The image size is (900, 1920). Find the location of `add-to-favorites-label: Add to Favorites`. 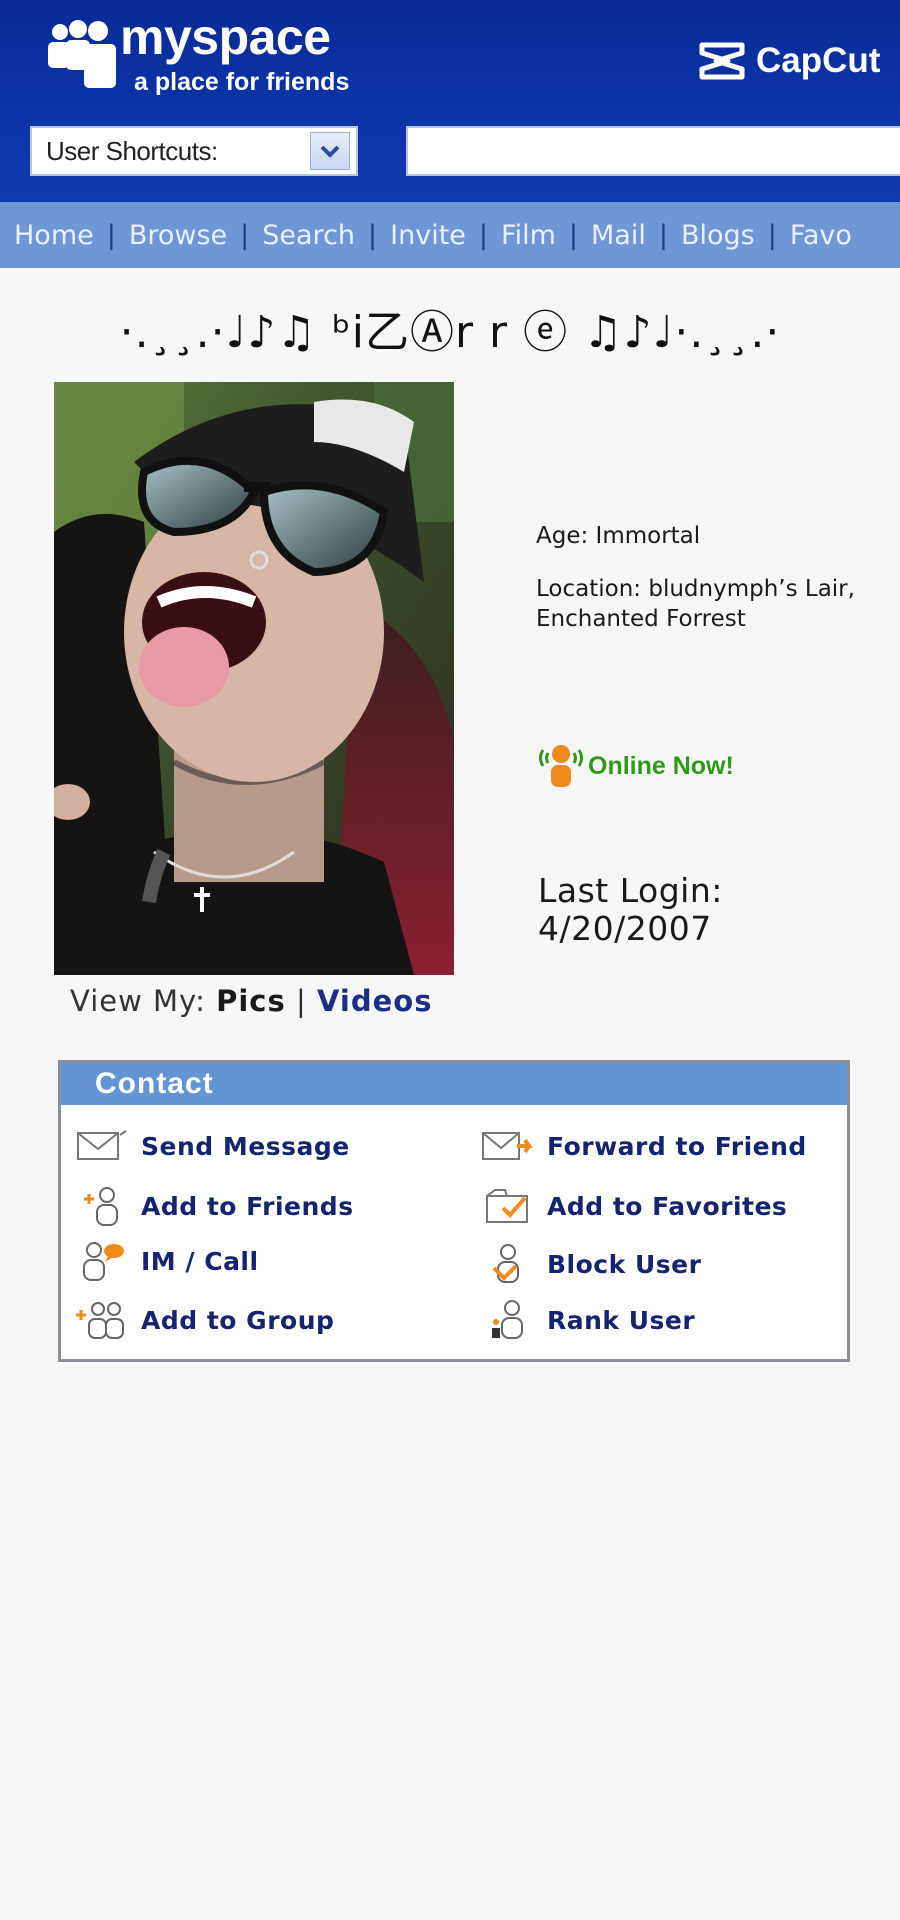

add-to-favorites-label: Add to Favorites is located at coordinates (667, 1206).